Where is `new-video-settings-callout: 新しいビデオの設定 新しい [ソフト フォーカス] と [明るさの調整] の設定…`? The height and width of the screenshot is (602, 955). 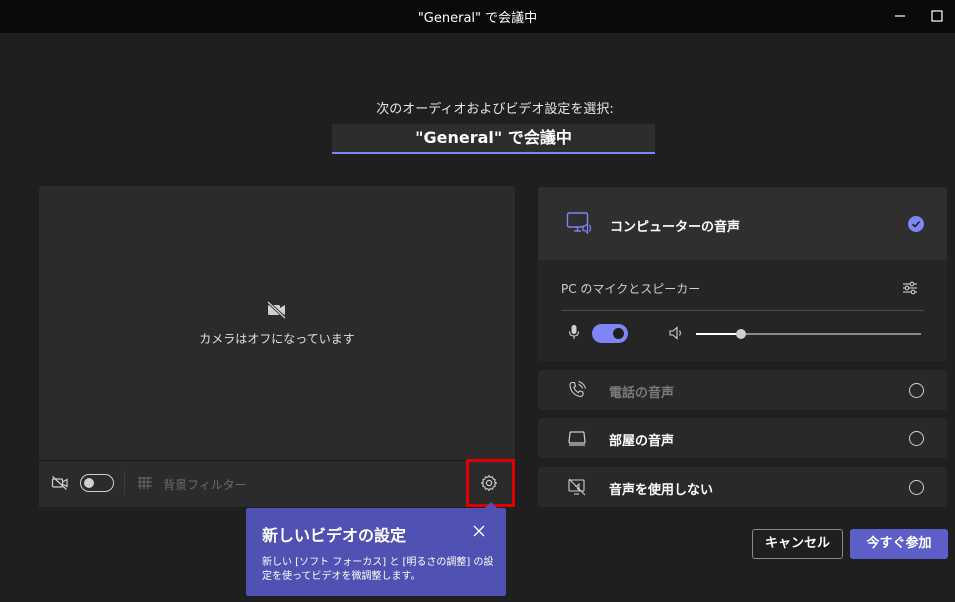
new-video-settings-callout: 新しいビデオの設定 新しい [ソフト フォーカス] と [明るさの調整] の設定… is located at coordinates (376, 549).